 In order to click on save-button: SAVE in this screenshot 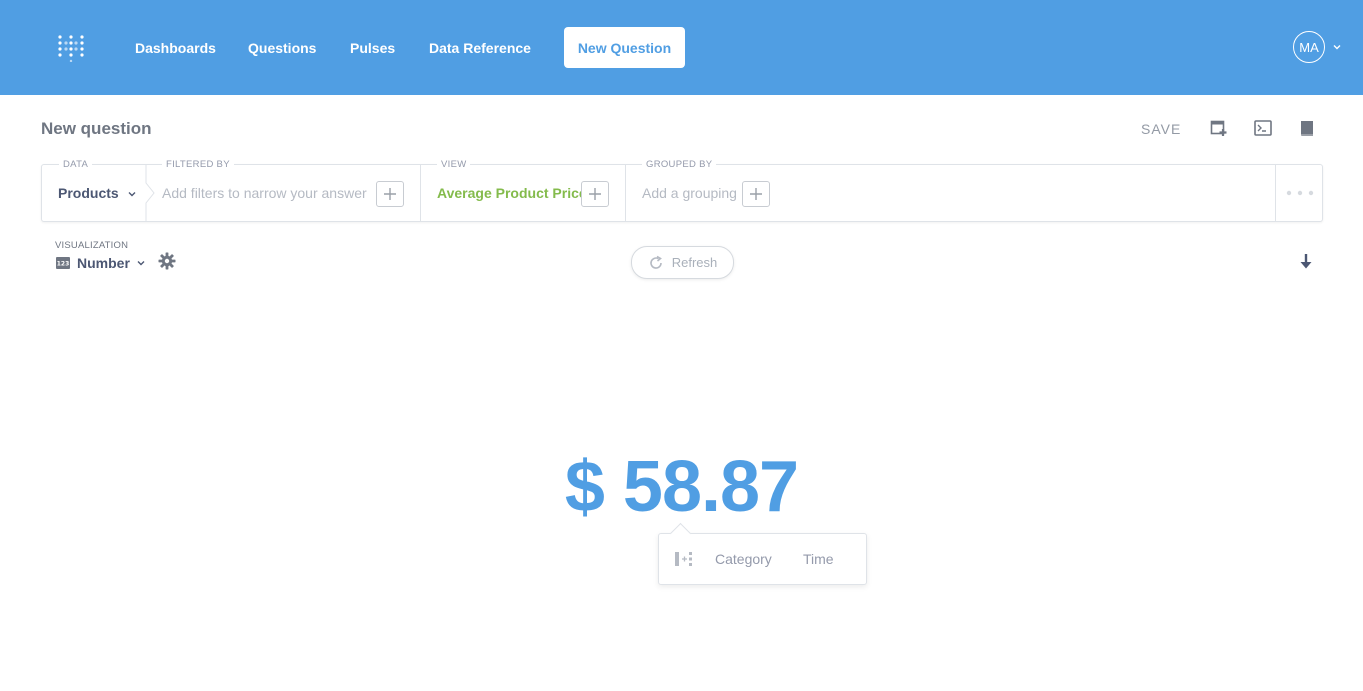, I will do `click(1161, 129)`.